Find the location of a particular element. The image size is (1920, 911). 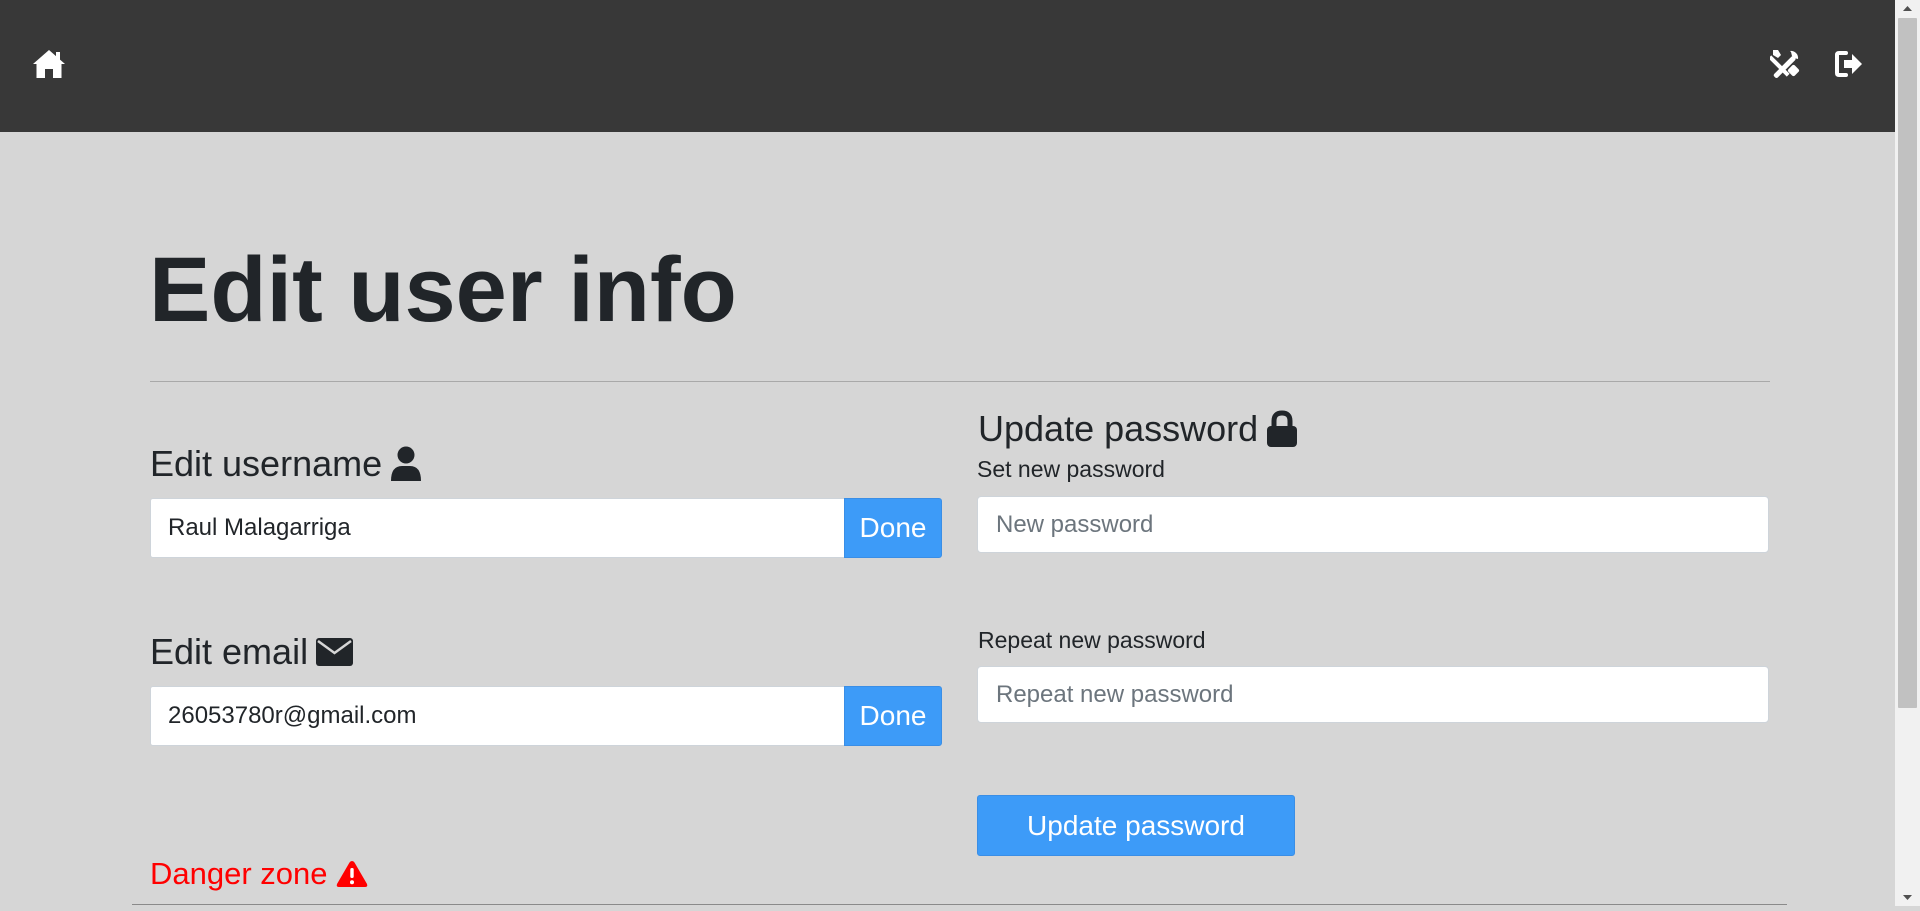

danger-zone-divider is located at coordinates (959, 904).